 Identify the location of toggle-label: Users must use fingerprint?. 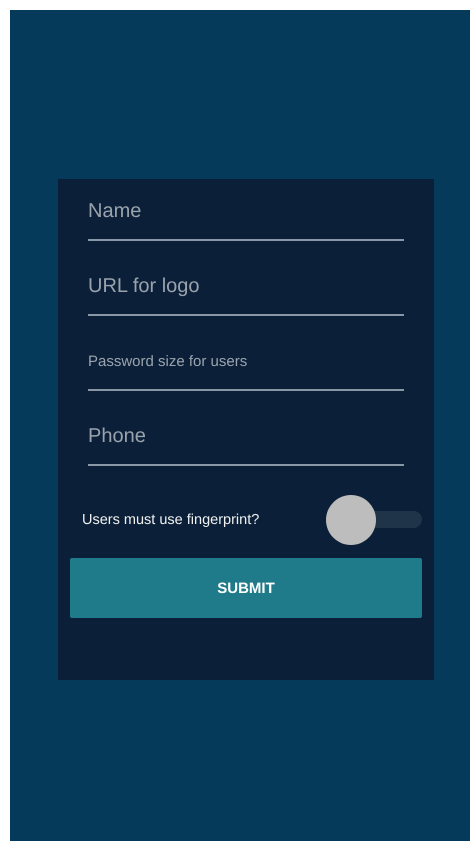
(171, 520).